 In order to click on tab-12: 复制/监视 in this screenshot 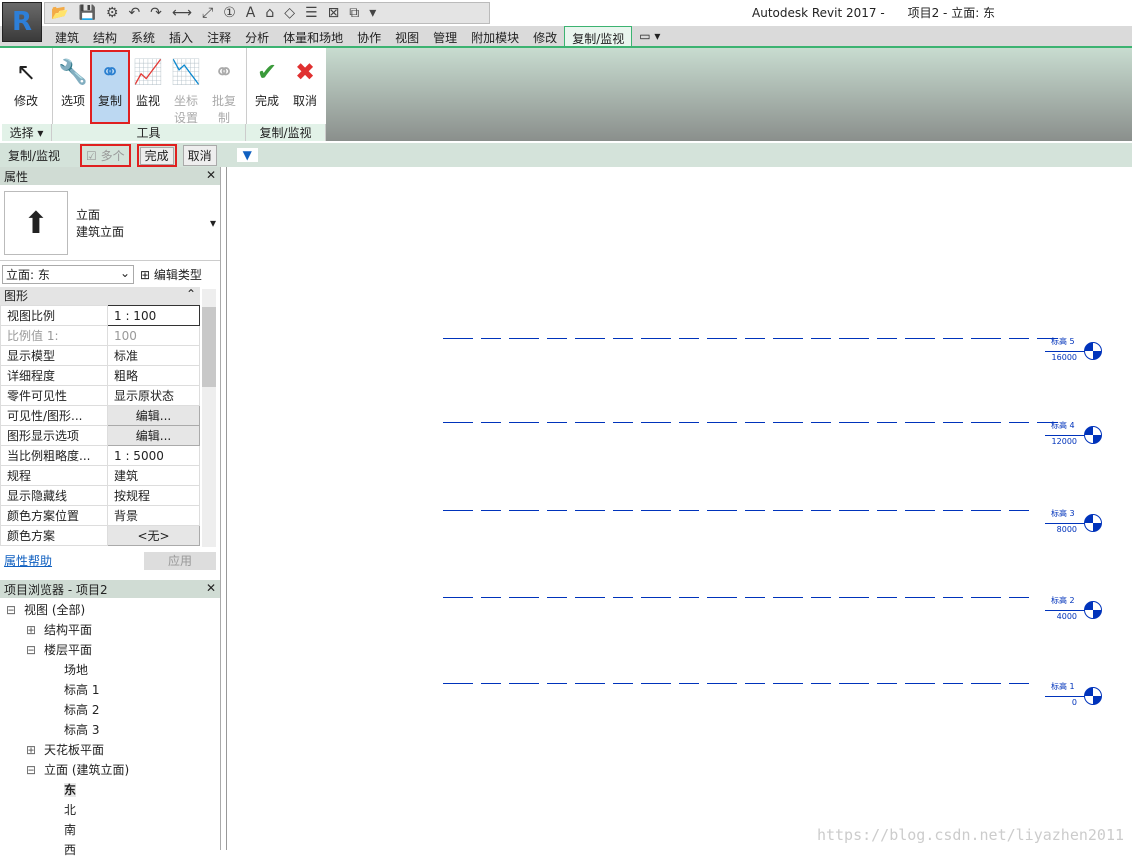, I will do `click(598, 36)`.